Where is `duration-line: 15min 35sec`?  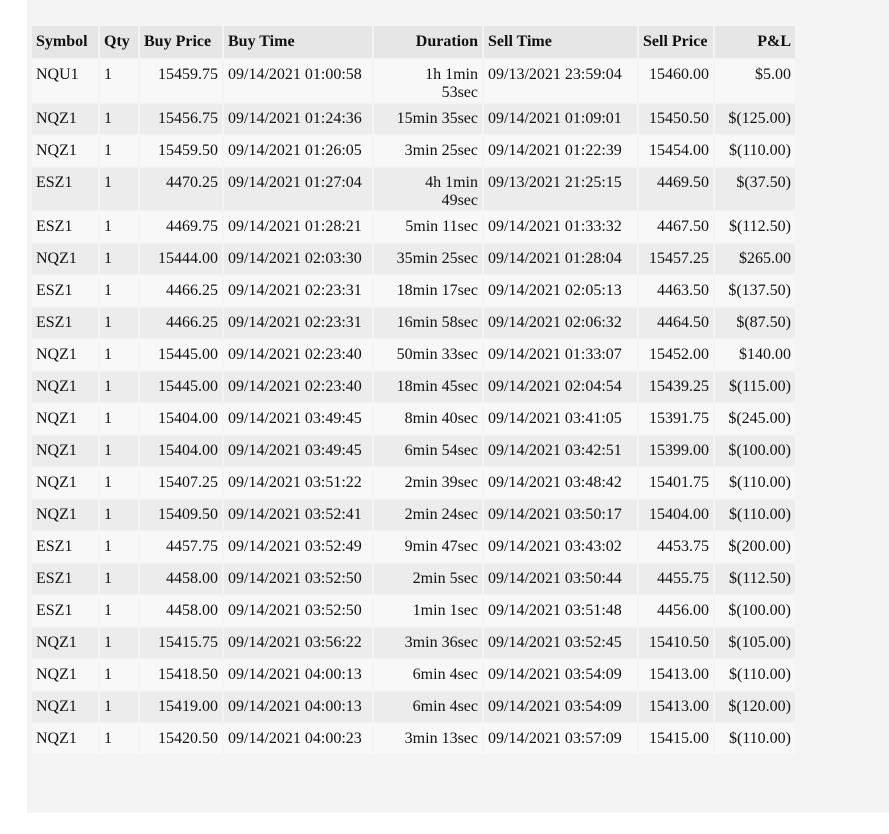
duration-line: 15min 35sec is located at coordinates (437, 118).